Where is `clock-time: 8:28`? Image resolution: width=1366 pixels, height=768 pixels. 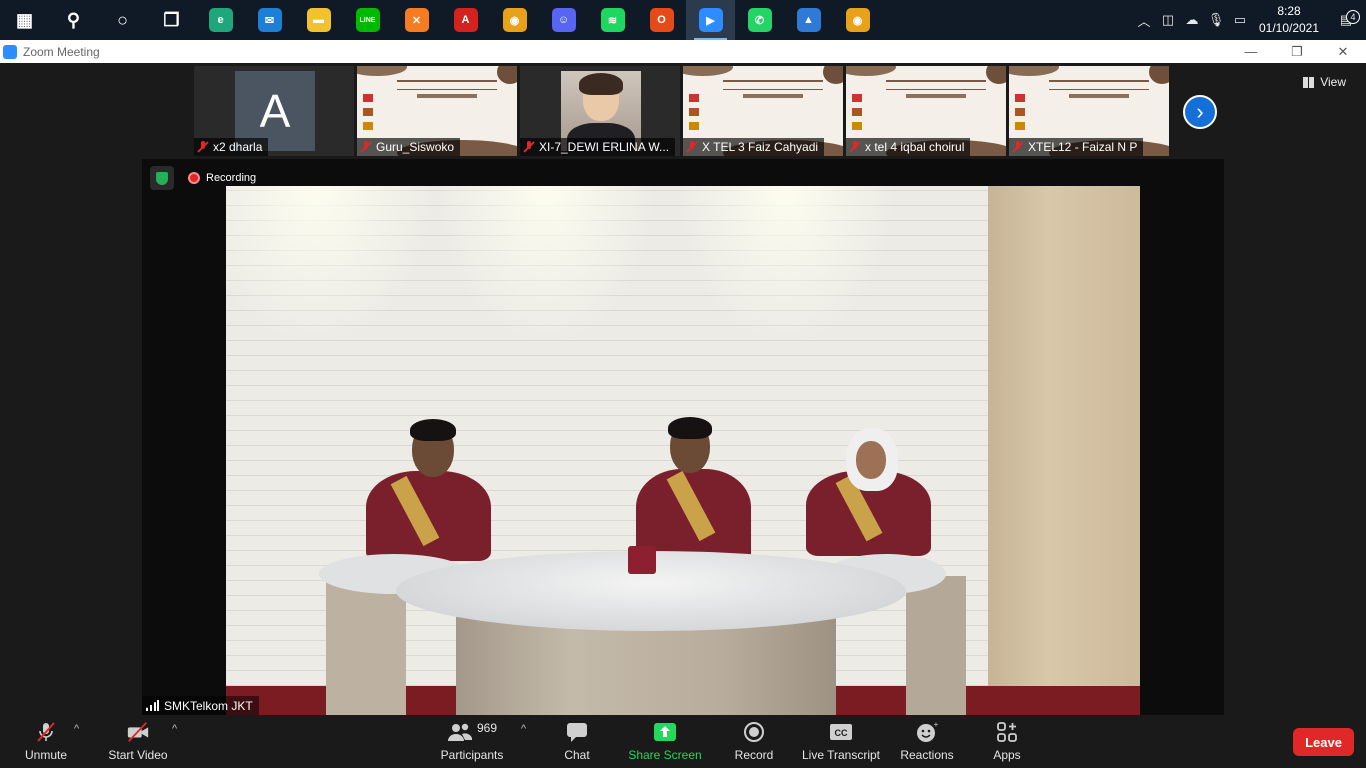 clock-time: 8:28 is located at coordinates (1289, 11).